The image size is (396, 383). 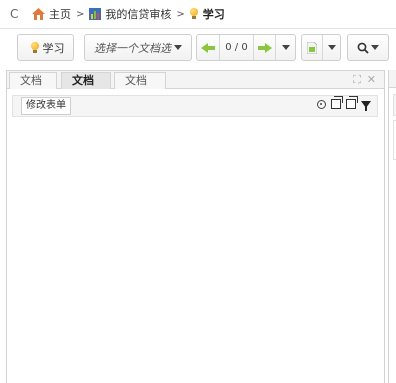 I want to click on page-counter: 0 / 0, so click(x=236, y=47).